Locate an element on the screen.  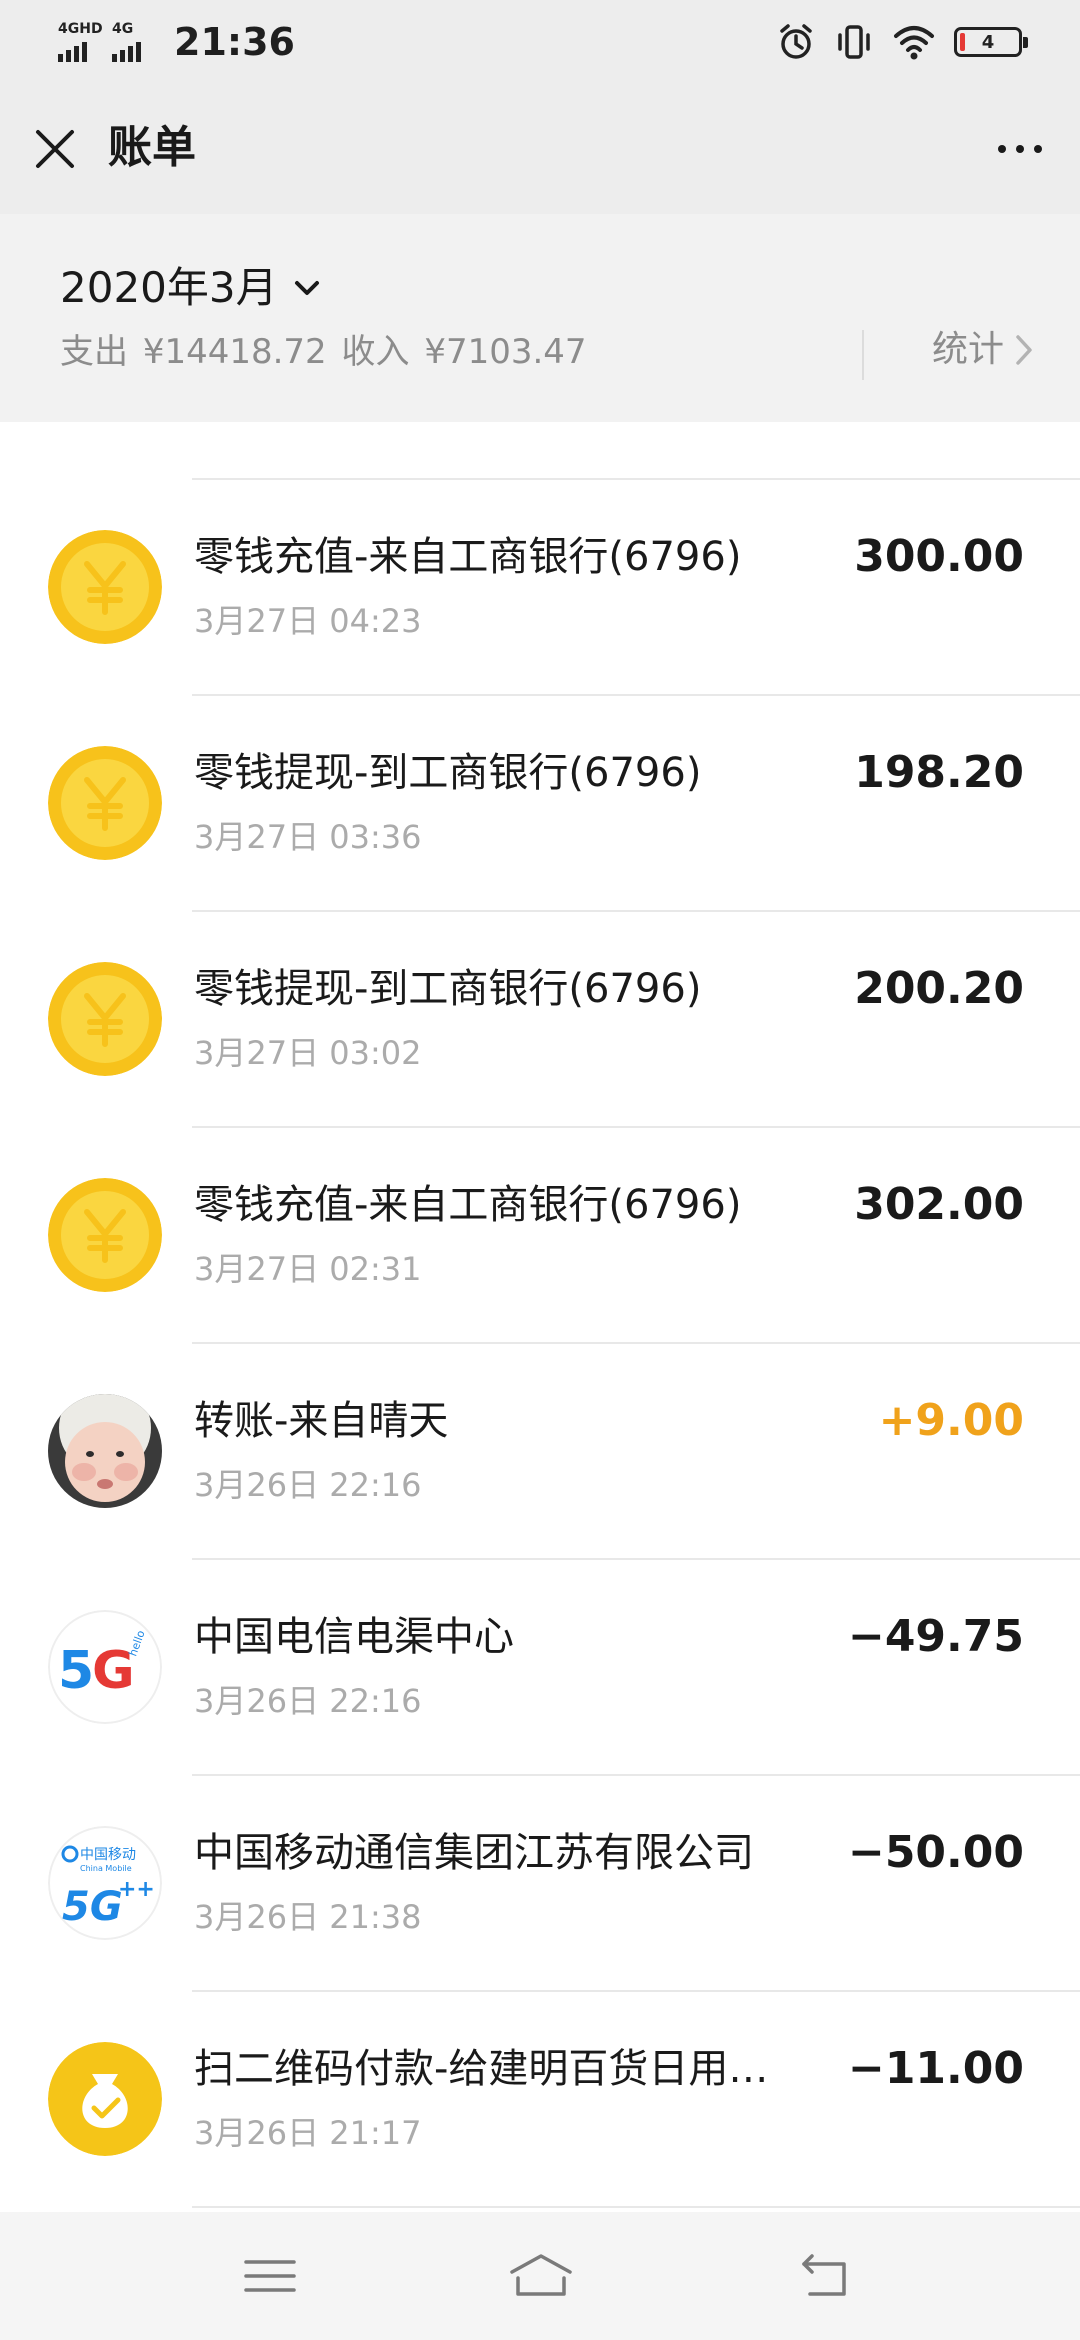
mobile-plus-text: ++ is located at coordinates (136, 1889).